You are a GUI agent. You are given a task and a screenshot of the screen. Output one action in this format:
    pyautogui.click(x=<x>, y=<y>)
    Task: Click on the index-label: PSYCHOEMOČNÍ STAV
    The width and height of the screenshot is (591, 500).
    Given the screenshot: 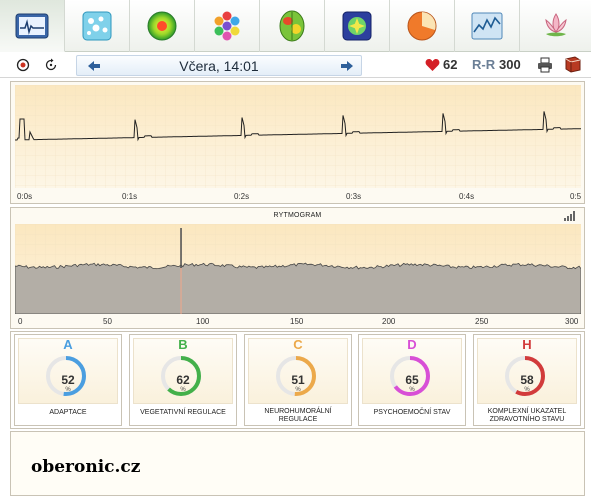 What is the action you would take?
    pyautogui.click(x=412, y=412)
    